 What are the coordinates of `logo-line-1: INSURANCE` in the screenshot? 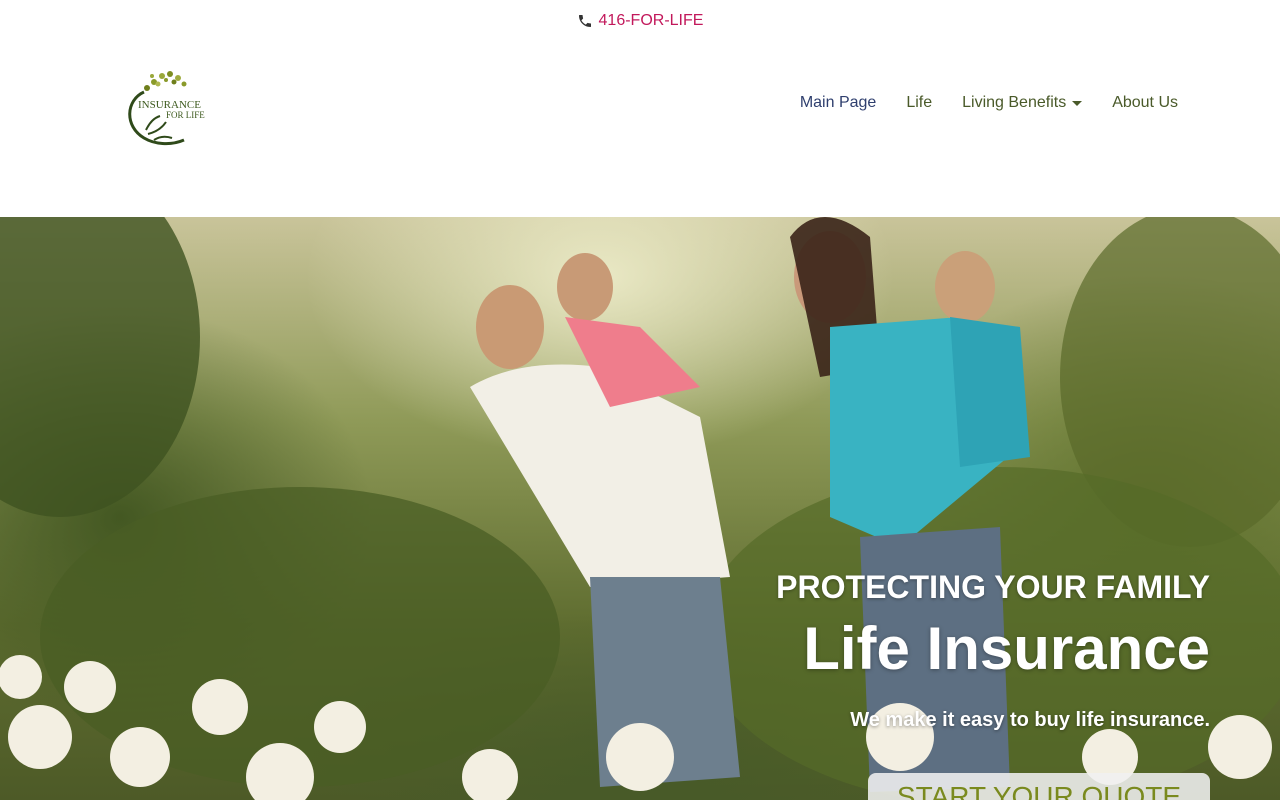 It's located at (169, 105).